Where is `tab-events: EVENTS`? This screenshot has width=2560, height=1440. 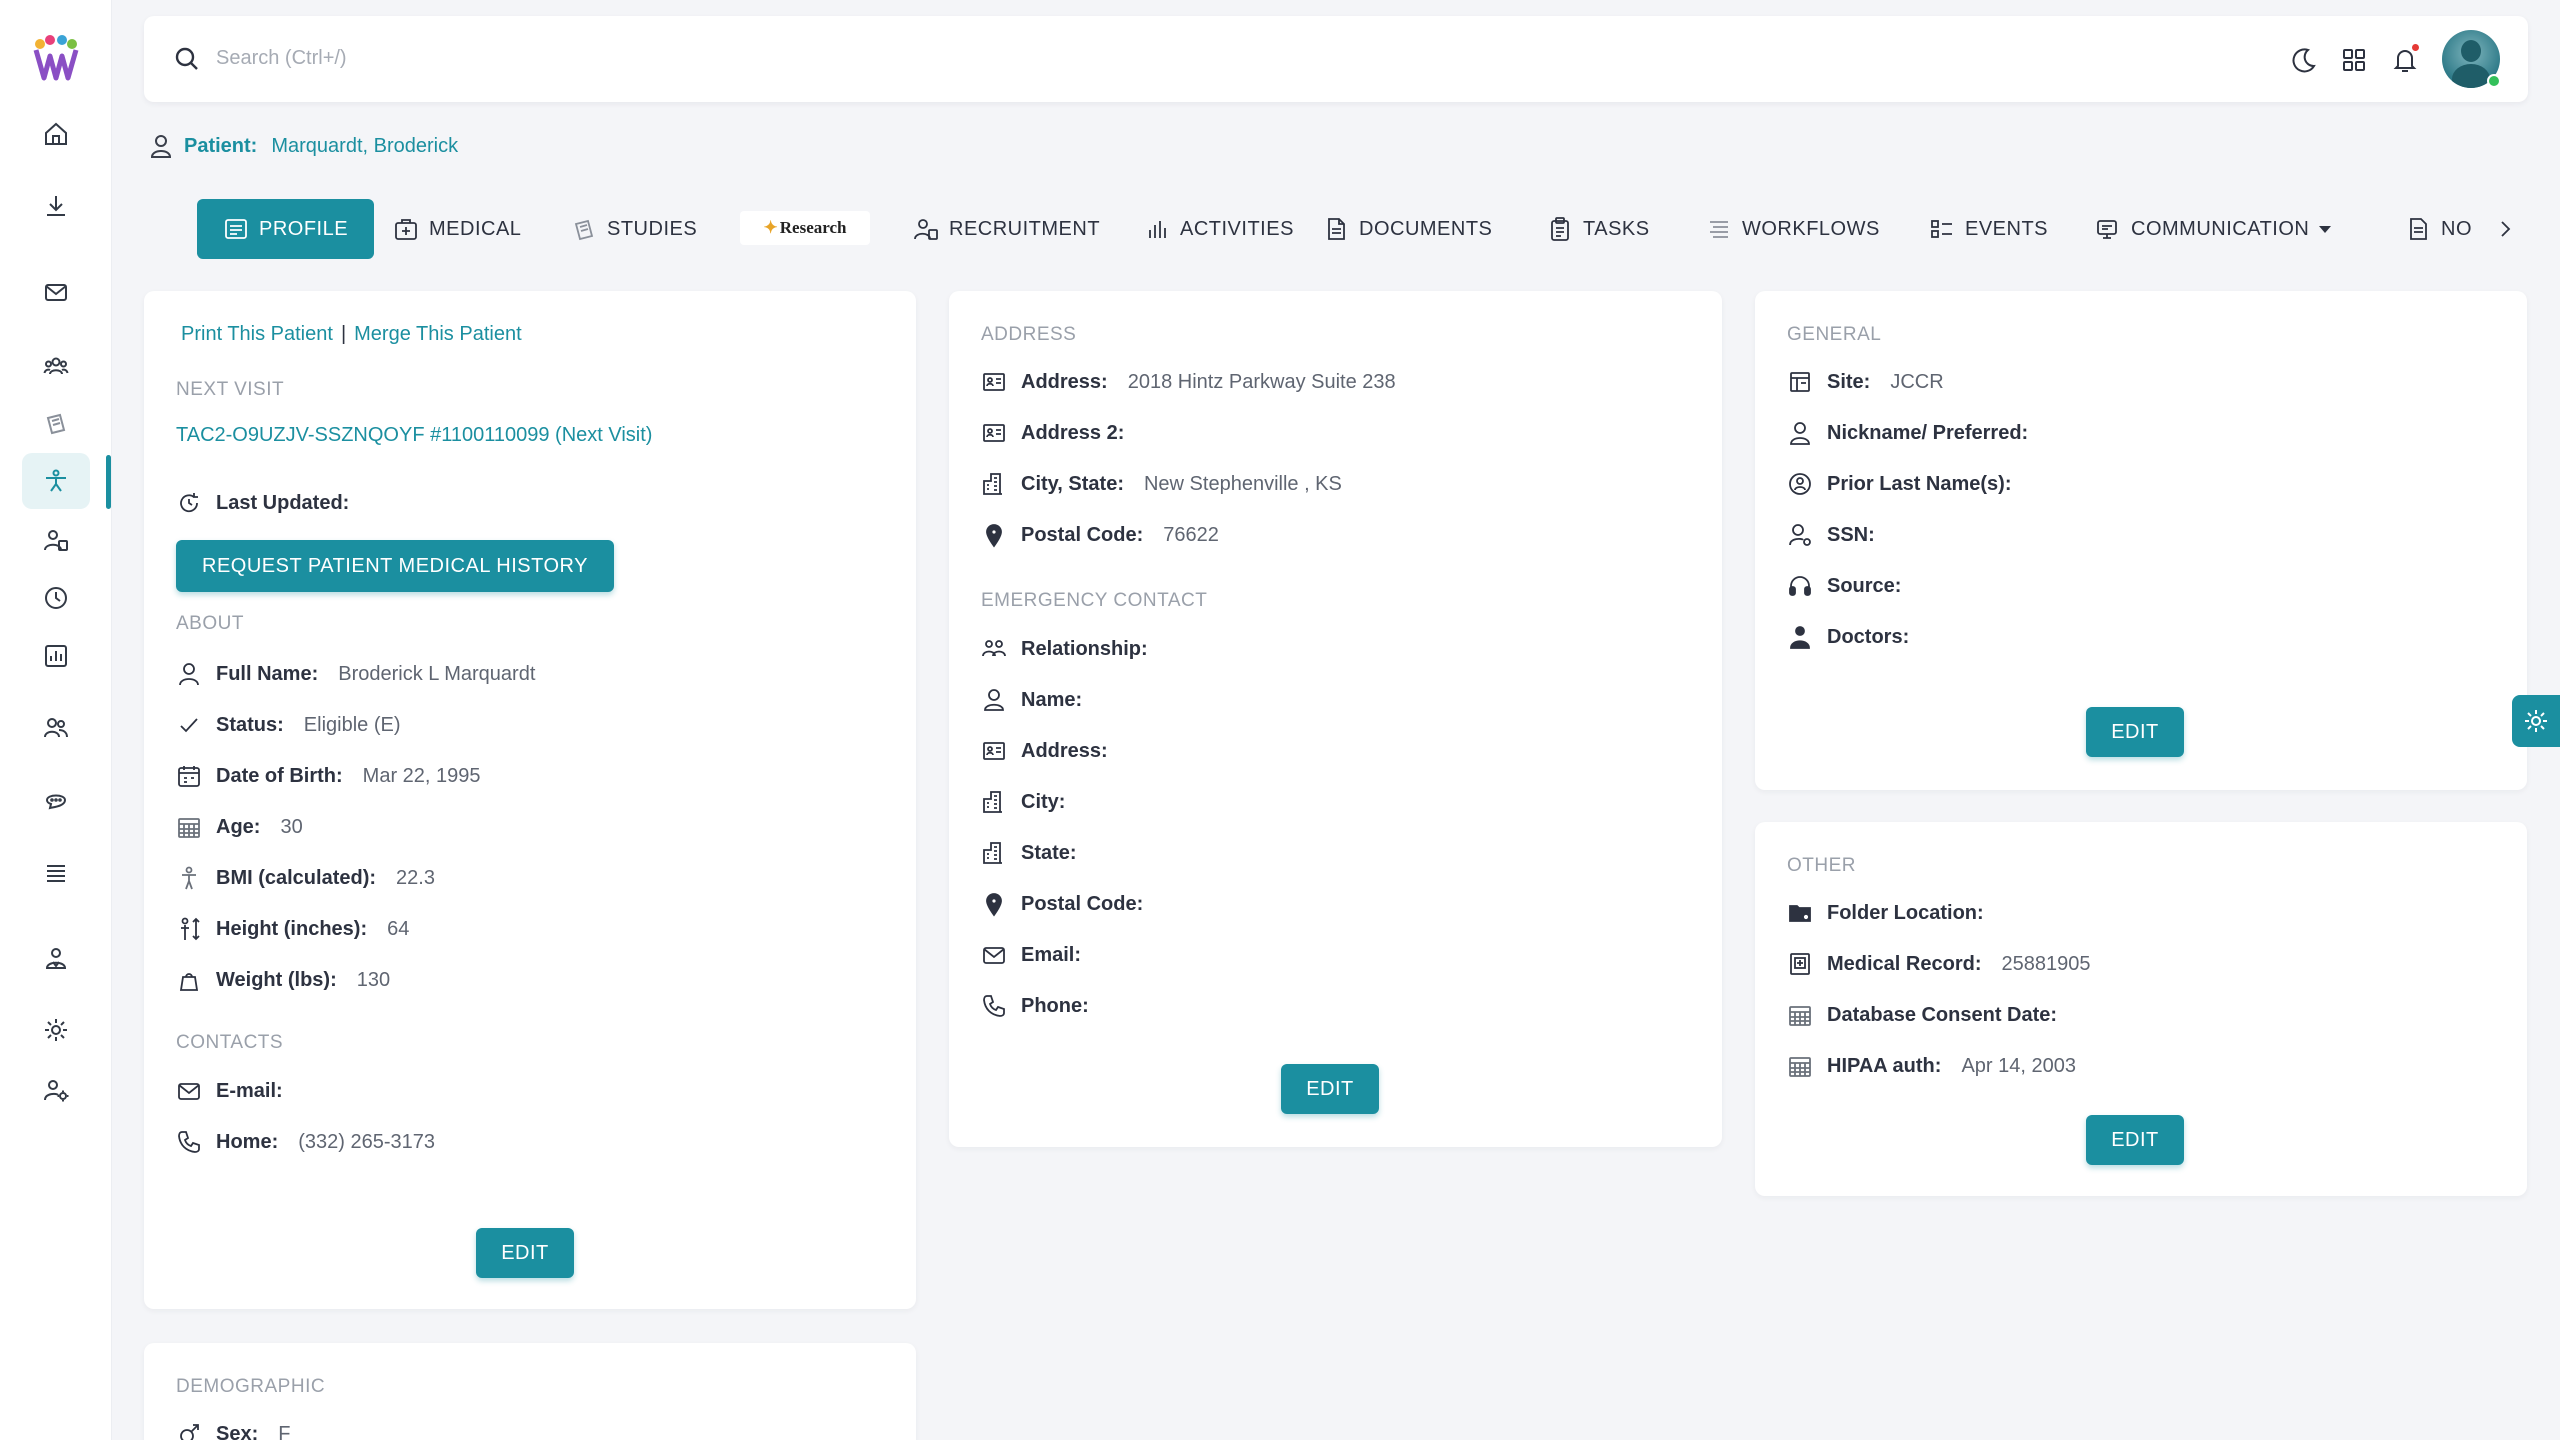
tab-events: EVENTS is located at coordinates (1988, 229).